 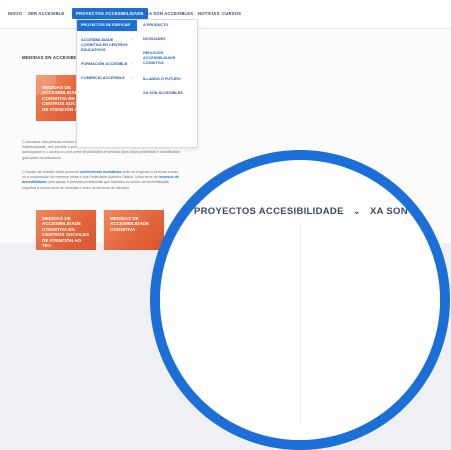 I want to click on zoom-nav-item-xa-son-accesibles: XA SON ACCESIBLES, so click(x=405, y=211).